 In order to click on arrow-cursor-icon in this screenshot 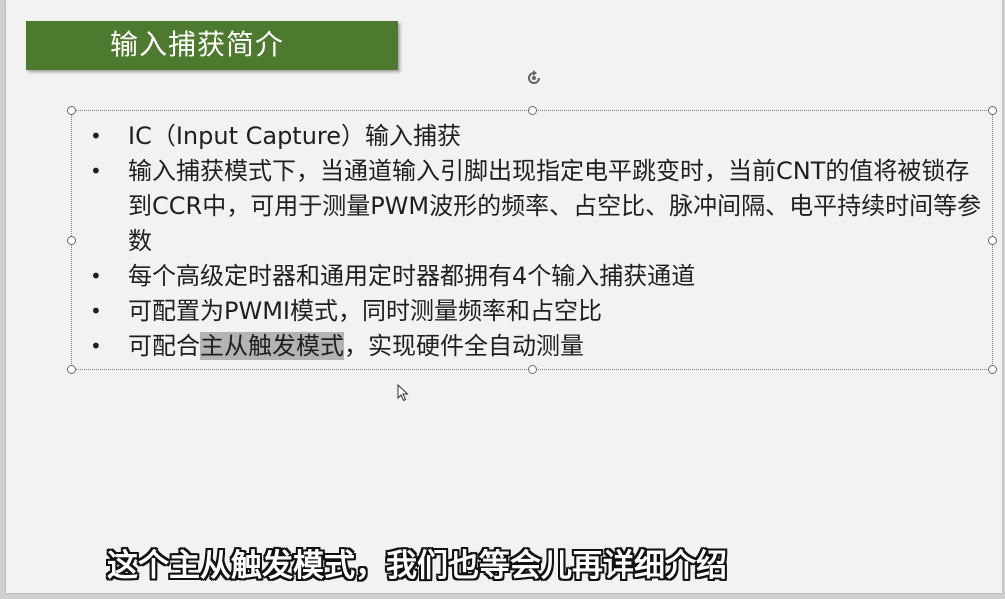, I will do `click(403, 393)`.